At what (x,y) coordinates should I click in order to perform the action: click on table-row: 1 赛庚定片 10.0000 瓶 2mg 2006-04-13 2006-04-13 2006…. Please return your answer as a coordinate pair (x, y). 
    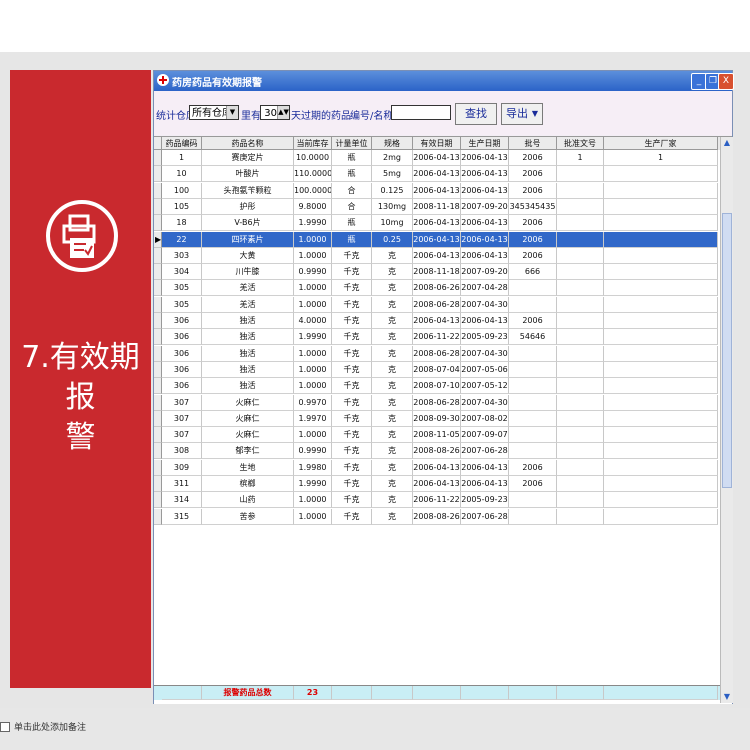
    Looking at the image, I should click on (437, 158).